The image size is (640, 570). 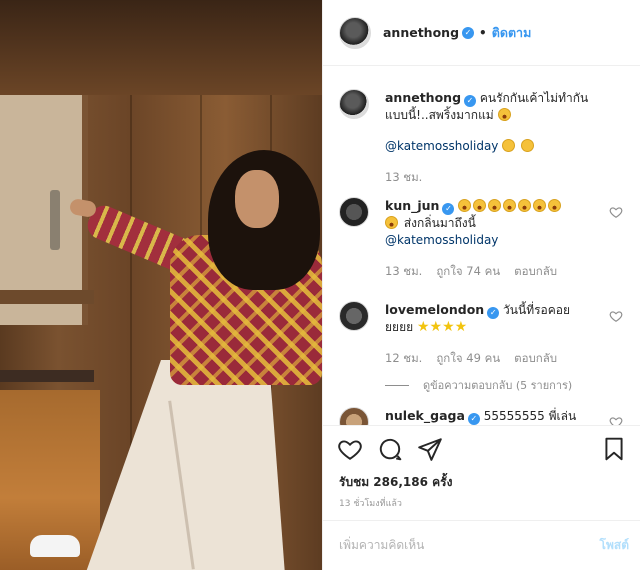 What do you see at coordinates (441, 240) in the screenshot?
I see `comment-mention: @katemossholiday` at bounding box center [441, 240].